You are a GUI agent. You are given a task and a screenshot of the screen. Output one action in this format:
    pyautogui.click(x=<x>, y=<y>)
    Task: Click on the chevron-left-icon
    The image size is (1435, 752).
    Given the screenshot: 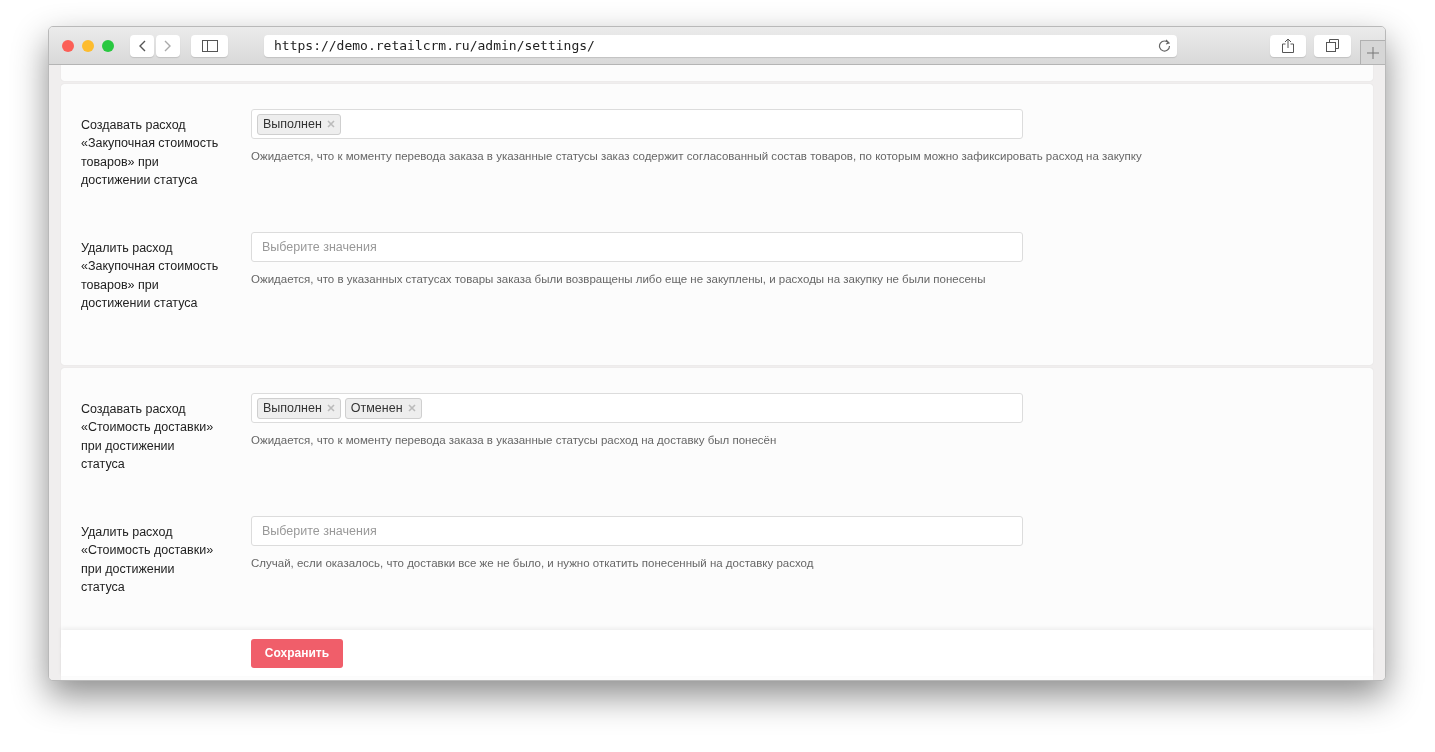 What is the action you would take?
    pyautogui.click(x=142, y=45)
    